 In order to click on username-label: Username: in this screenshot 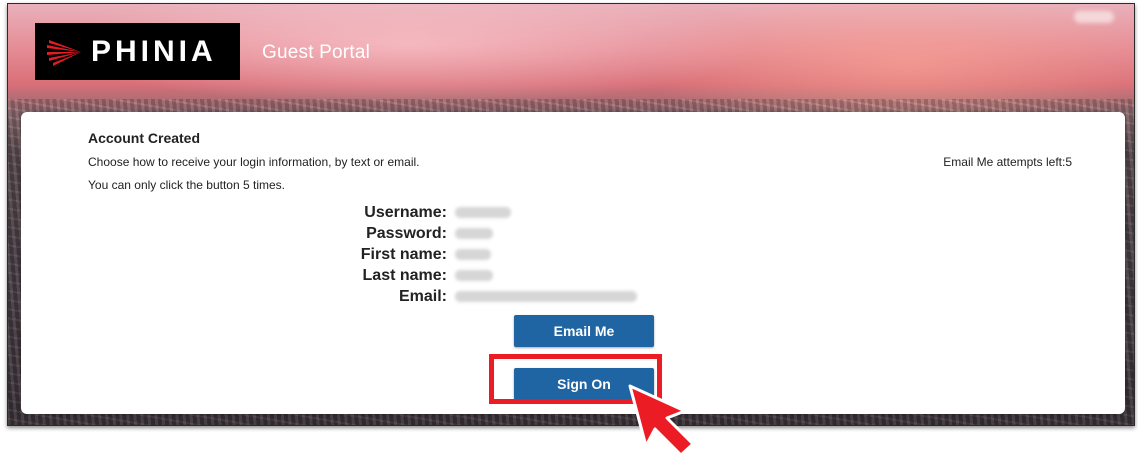, I will do `click(405, 212)`.